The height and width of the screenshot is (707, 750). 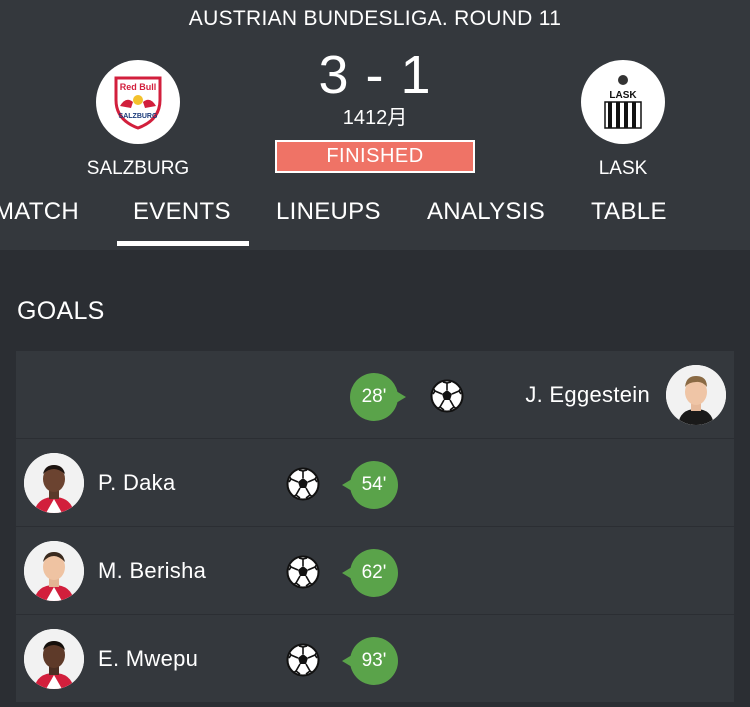 I want to click on tab-events: EVENTS, so click(x=183, y=222).